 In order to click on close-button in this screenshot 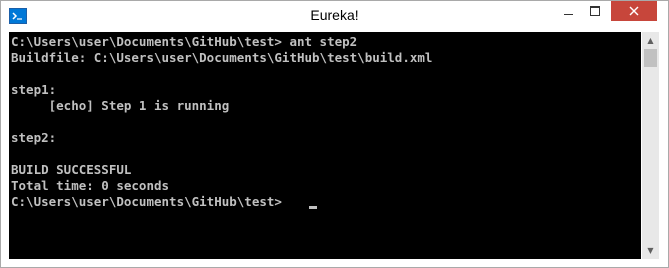, I will do `click(634, 11)`.